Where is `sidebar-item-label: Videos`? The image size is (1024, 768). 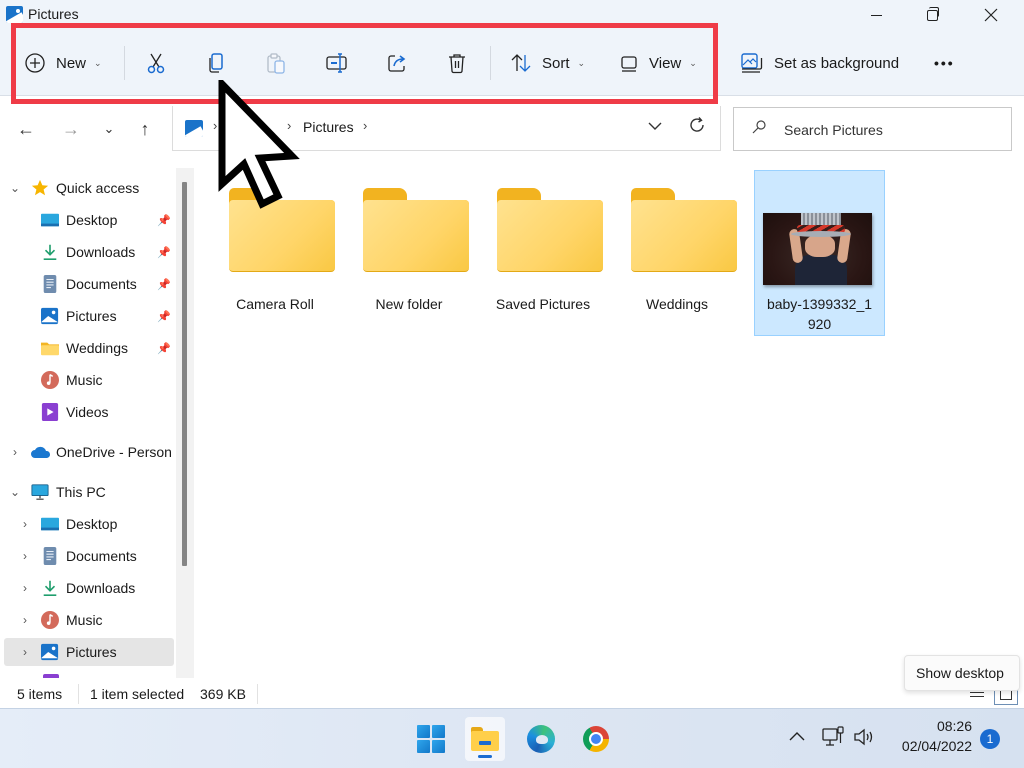
sidebar-item-label: Videos is located at coordinates (87, 412).